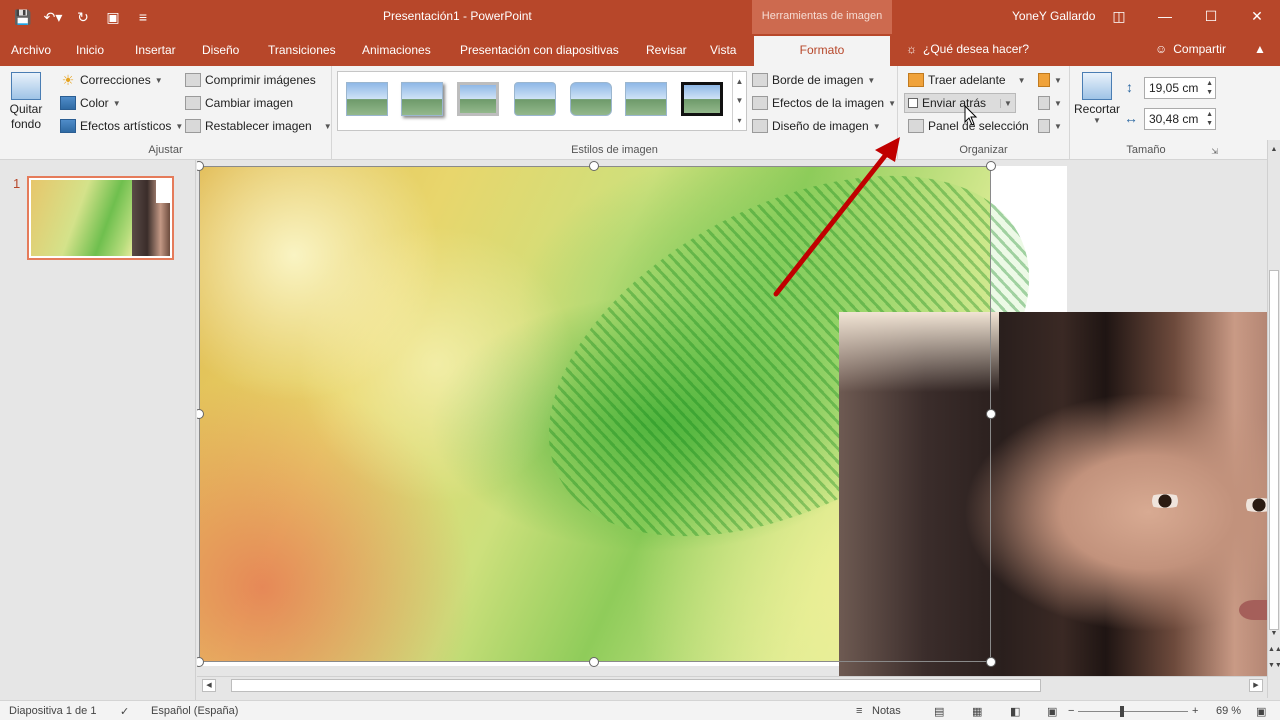 The width and height of the screenshot is (1280, 720). What do you see at coordinates (991, 414) in the screenshot?
I see `resize-handle-right` at bounding box center [991, 414].